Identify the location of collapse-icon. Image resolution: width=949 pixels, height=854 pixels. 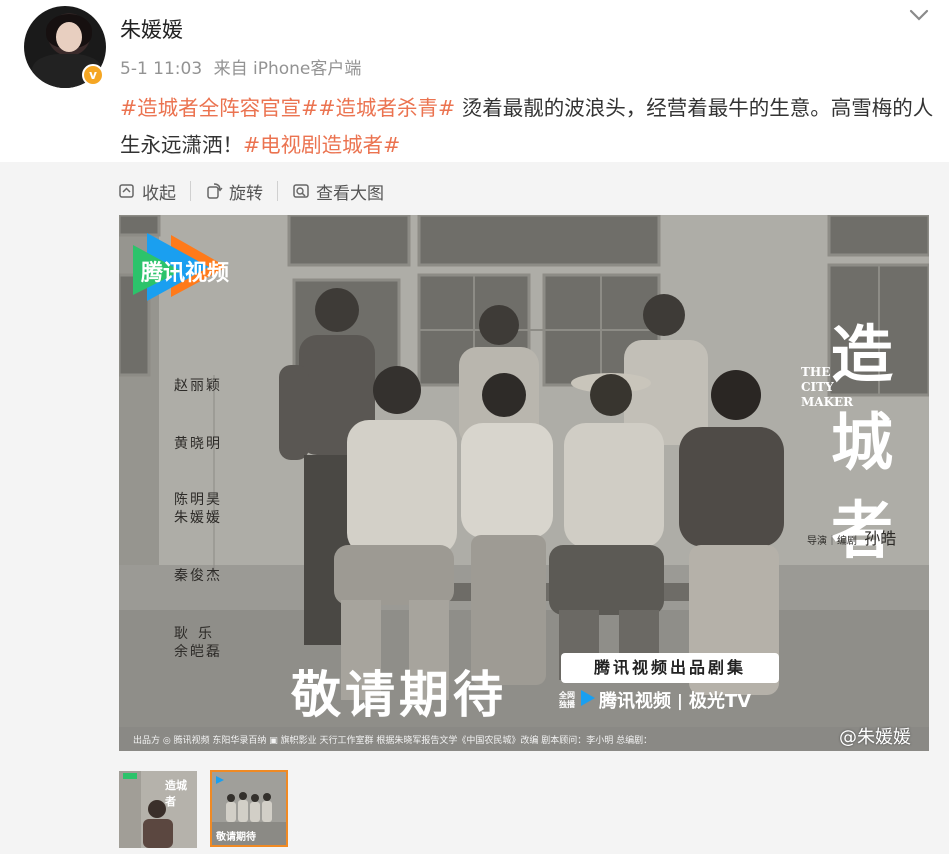
(126, 191).